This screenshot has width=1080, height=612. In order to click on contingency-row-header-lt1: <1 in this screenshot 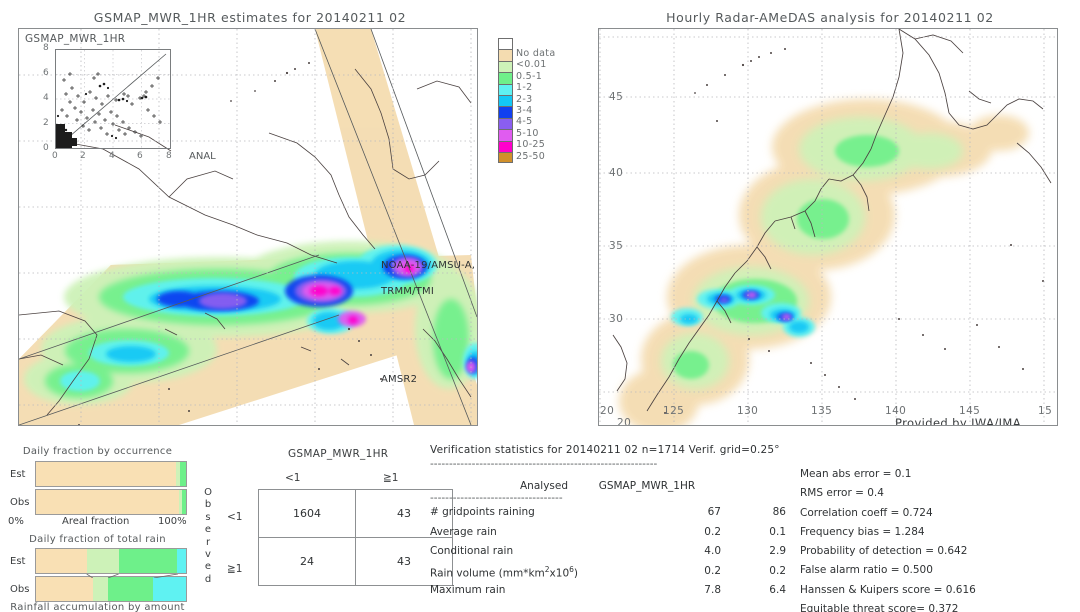, I will do `click(235, 517)`.